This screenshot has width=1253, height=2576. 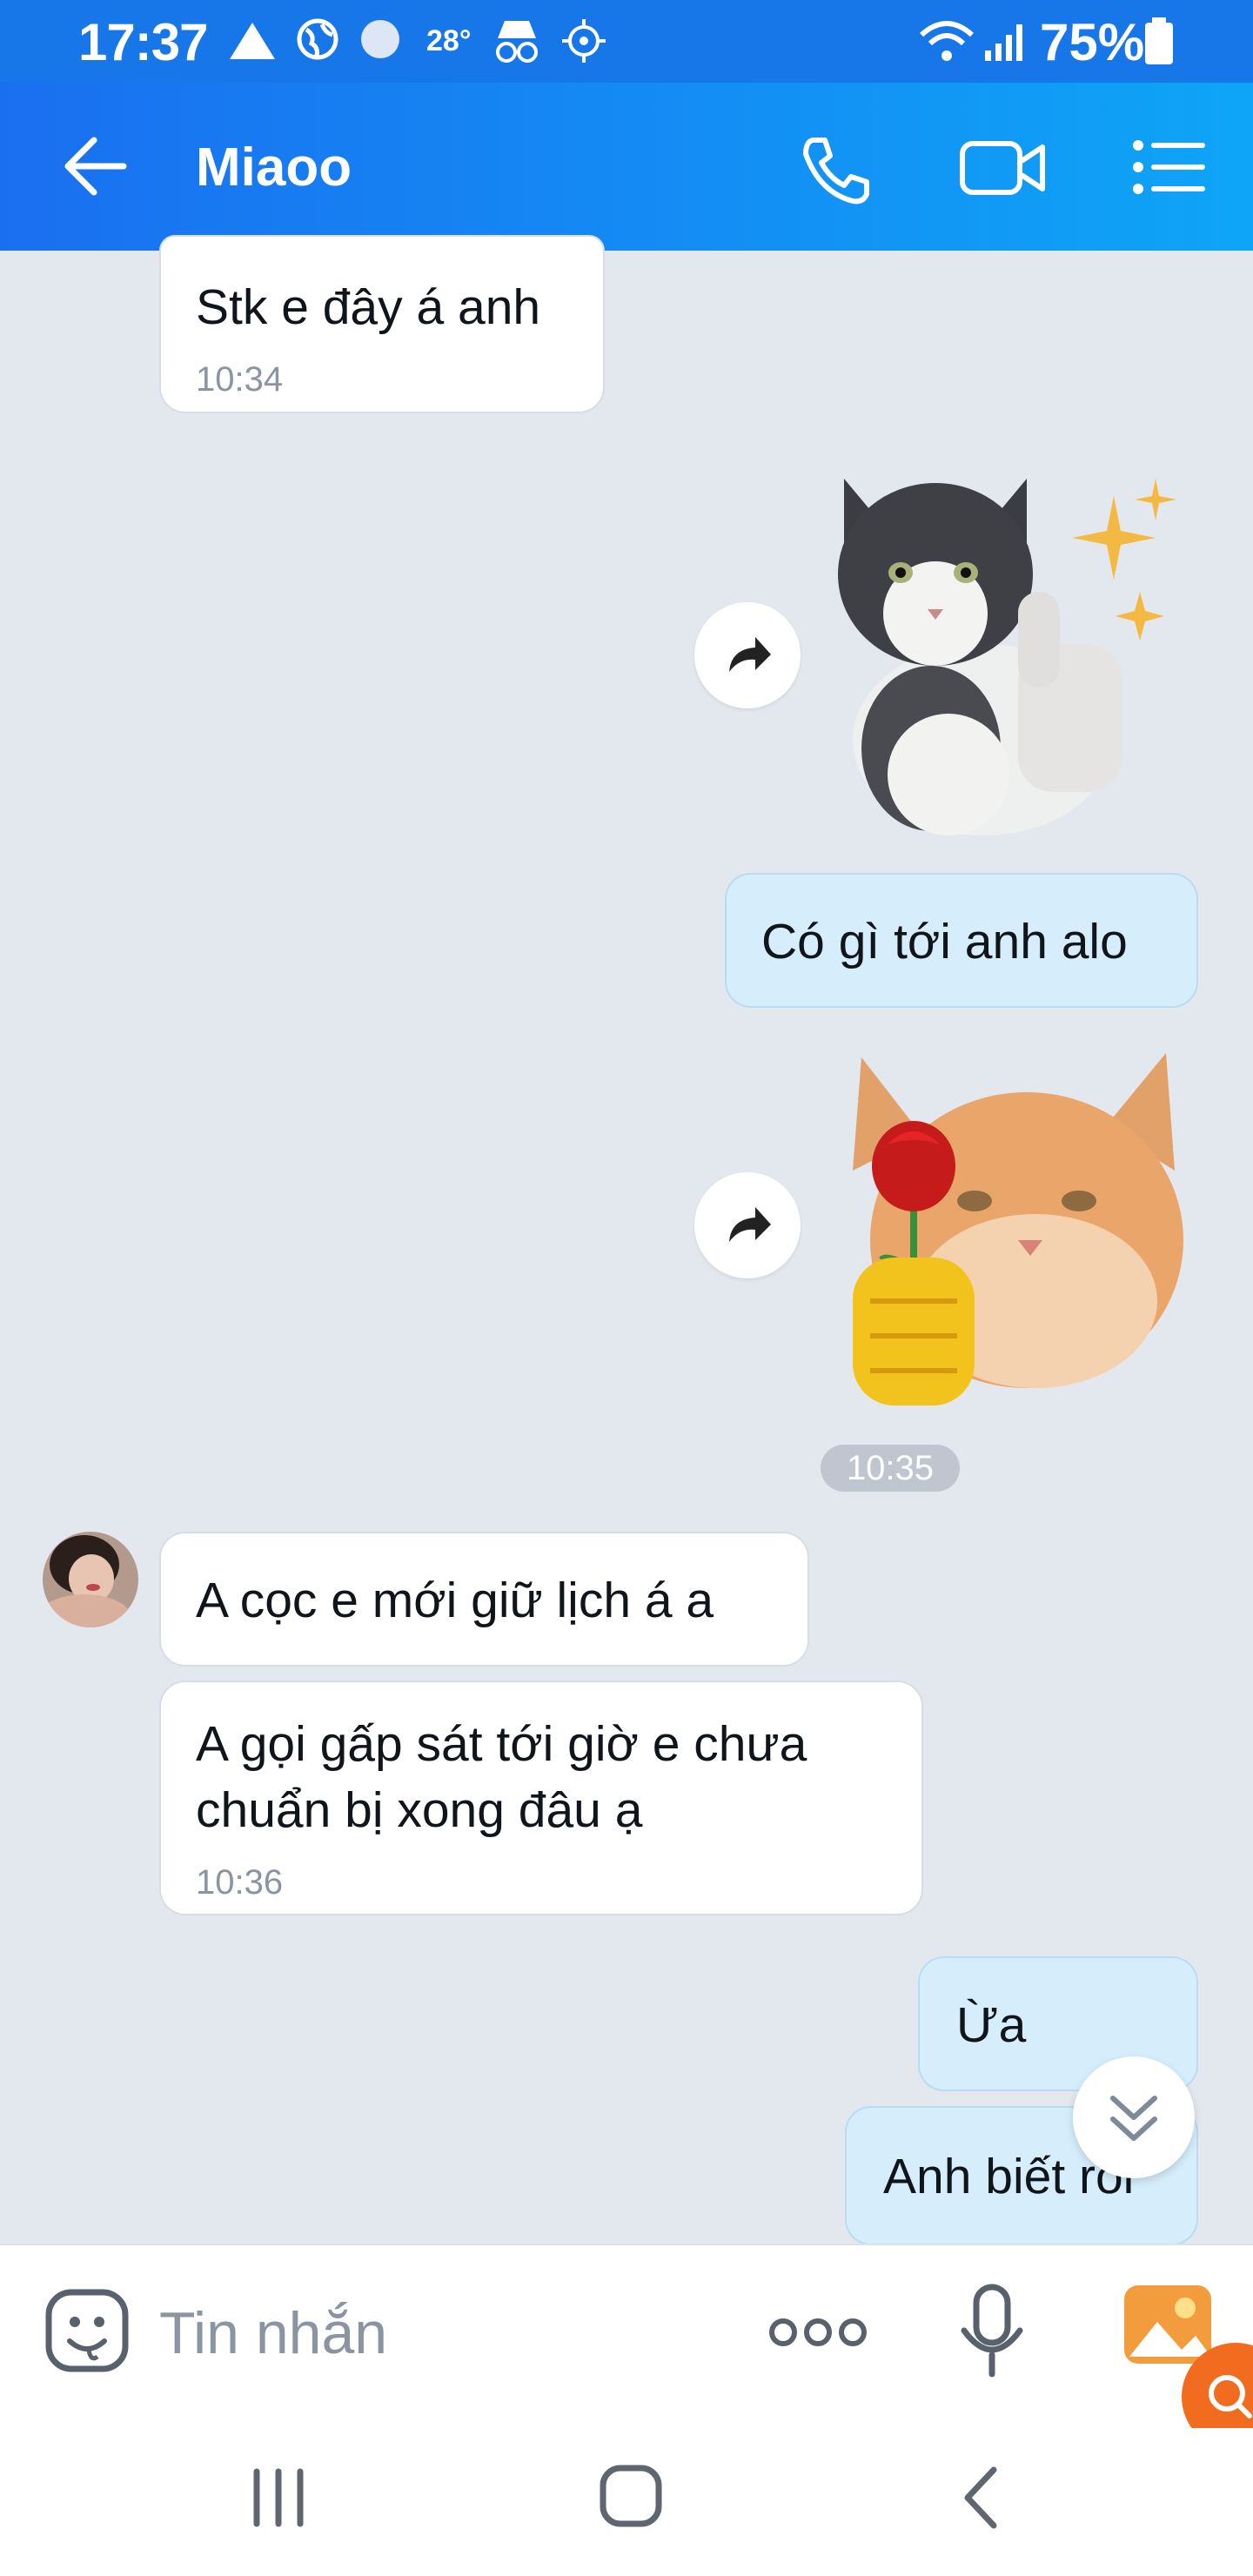 What do you see at coordinates (1187, 2356) in the screenshot?
I see `image-gallery-icon` at bounding box center [1187, 2356].